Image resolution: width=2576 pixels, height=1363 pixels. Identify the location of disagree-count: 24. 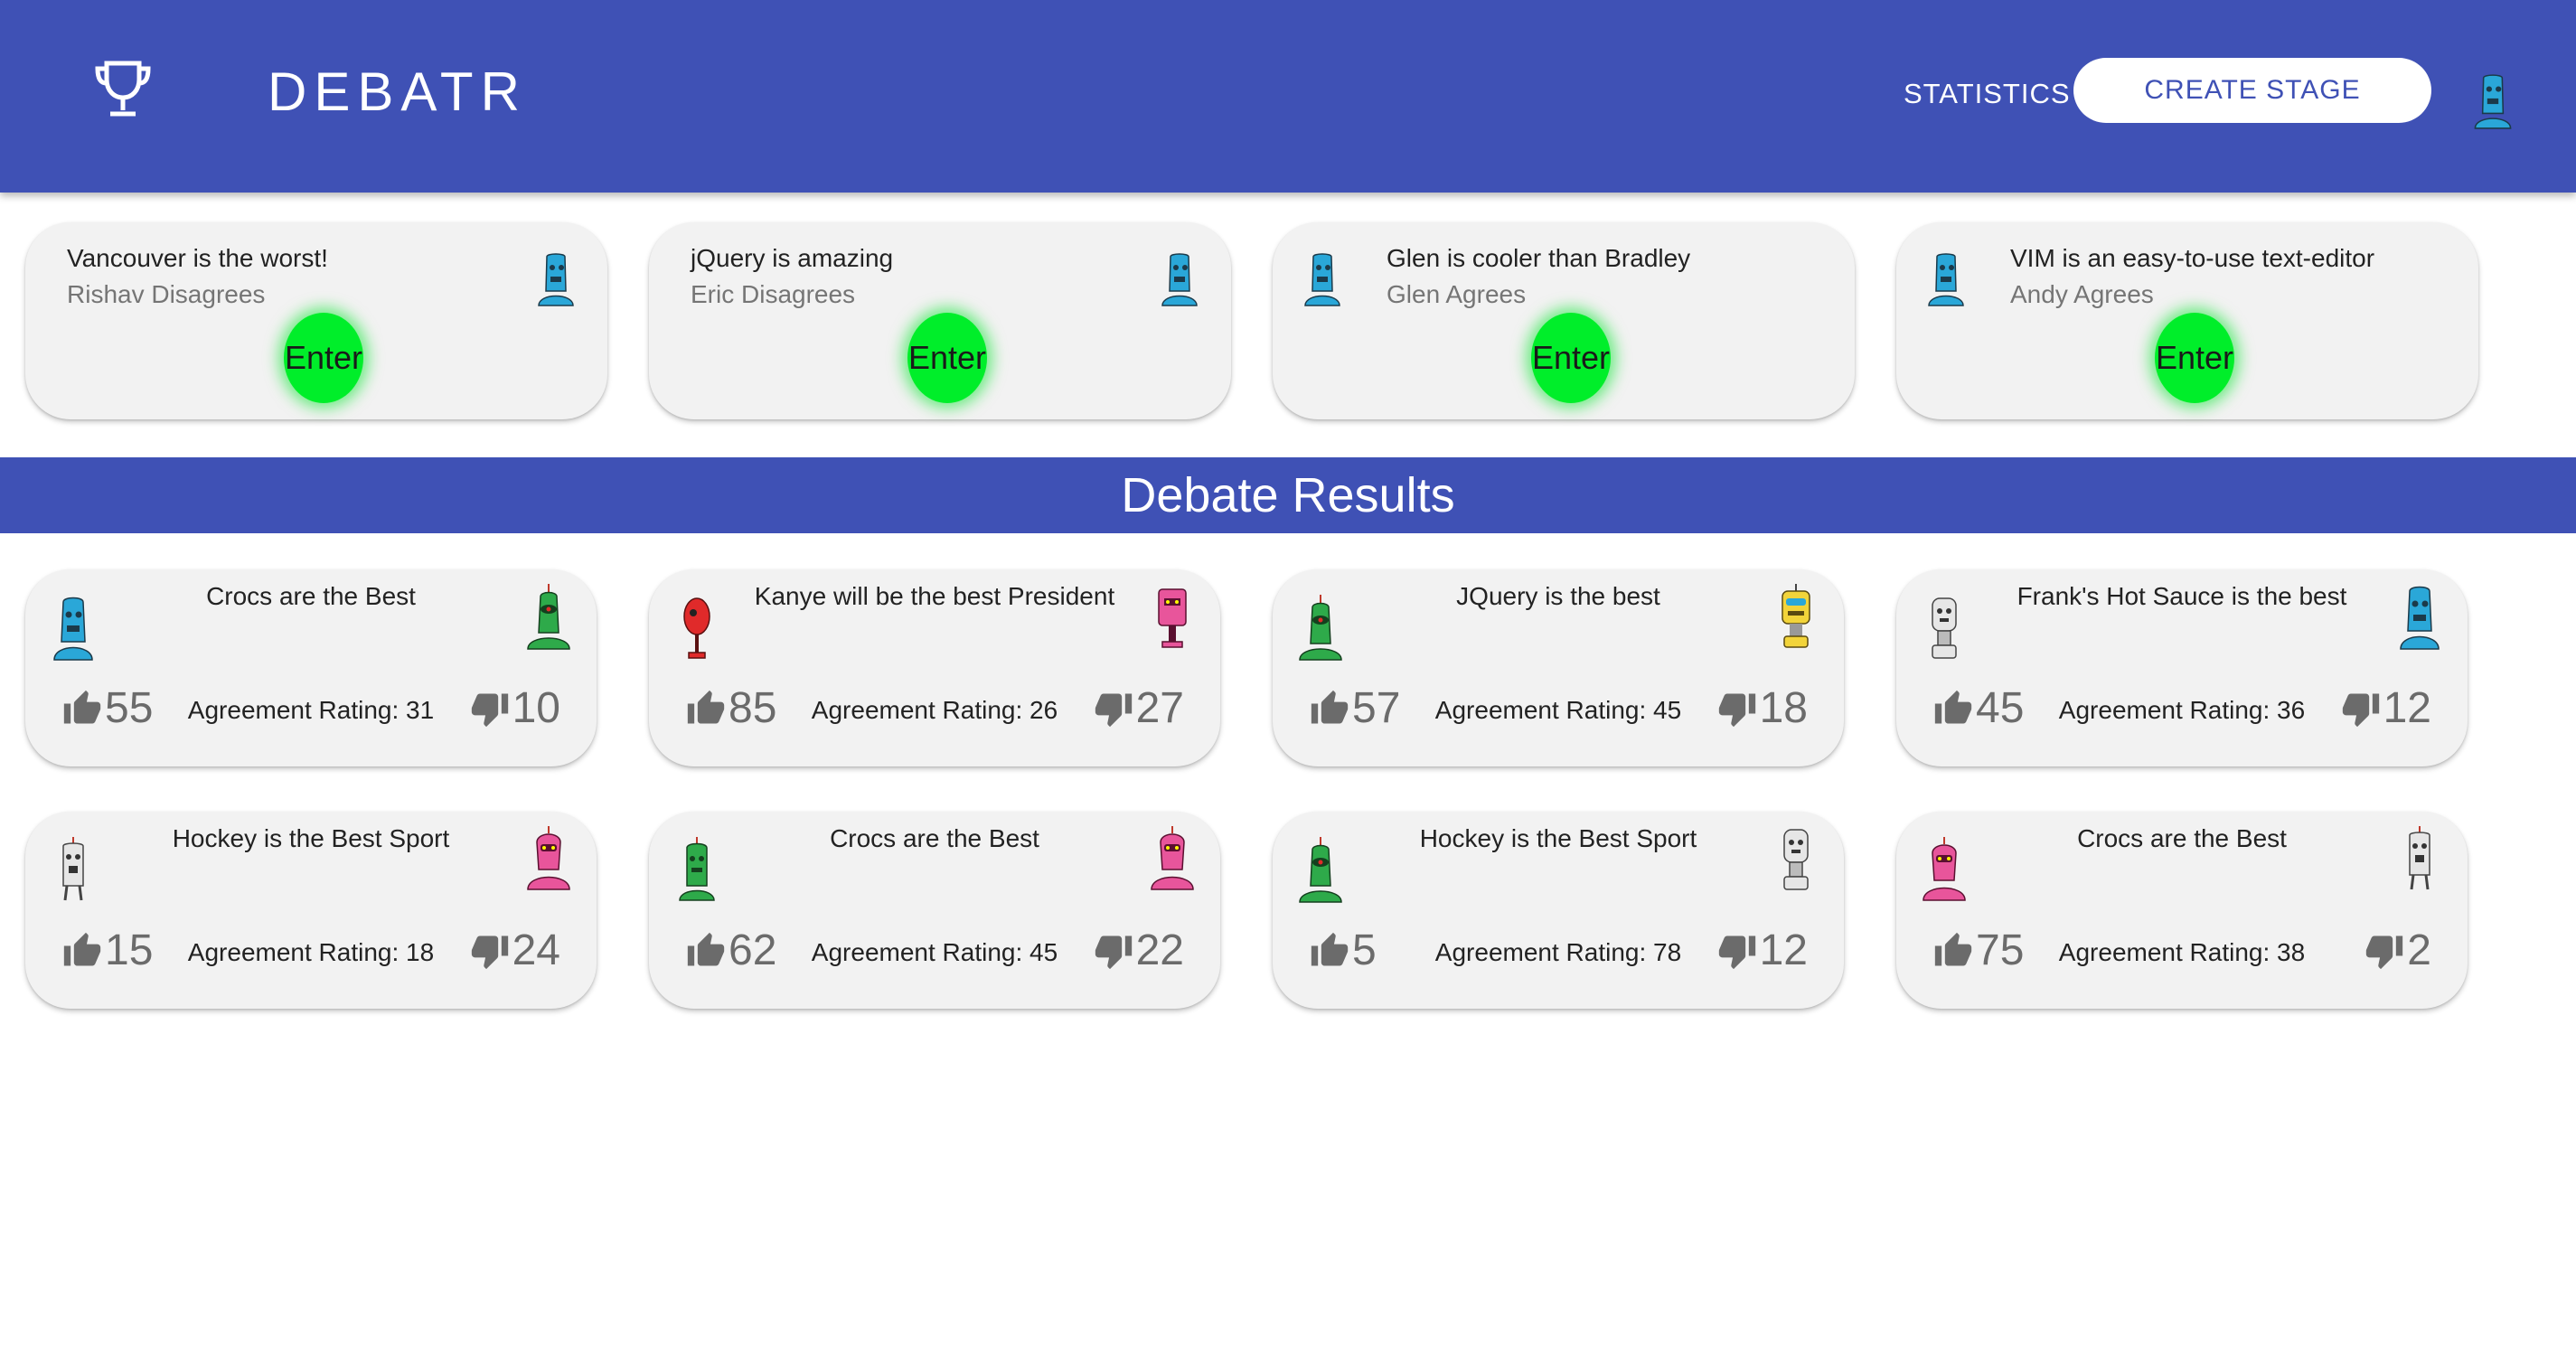
(514, 950).